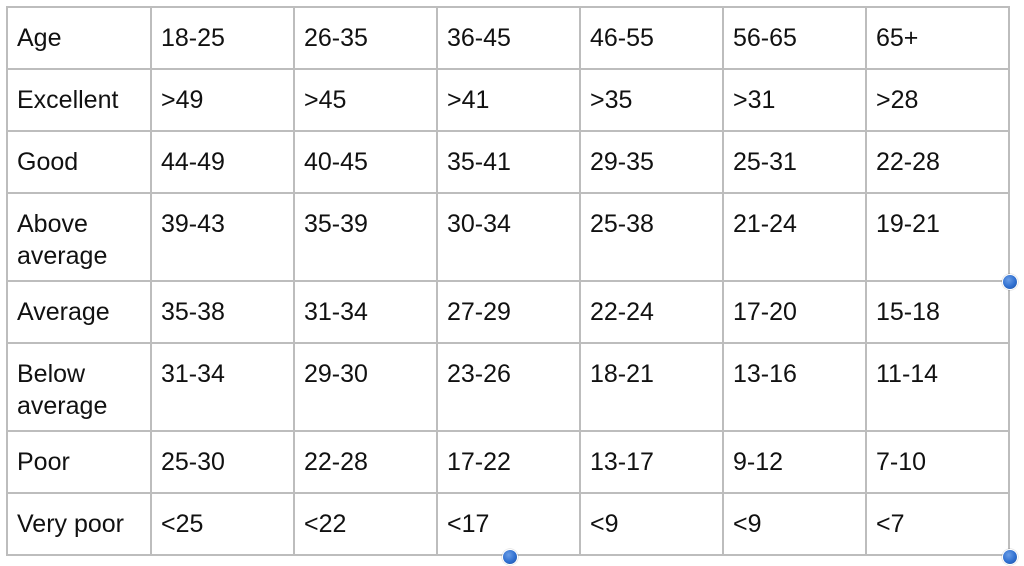 The image size is (1024, 566). I want to click on table-cell: 44-49, so click(222, 162).